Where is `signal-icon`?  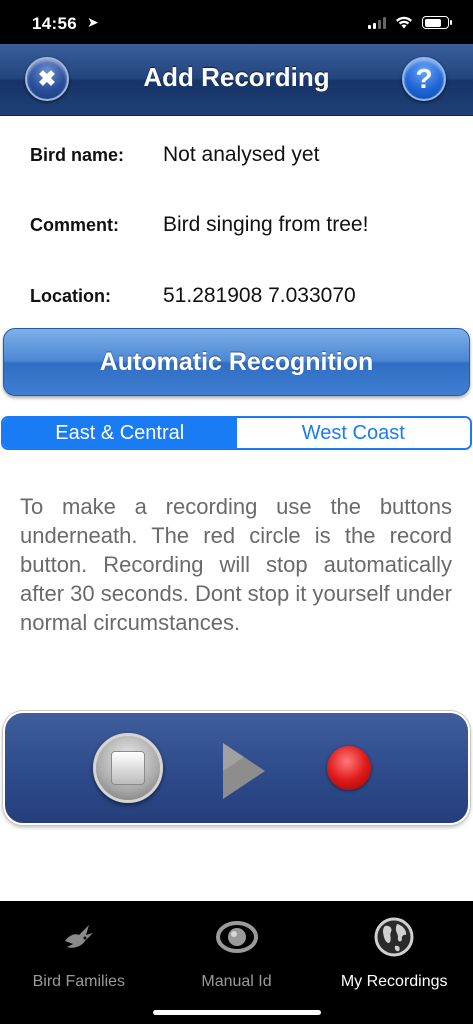 signal-icon is located at coordinates (377, 22).